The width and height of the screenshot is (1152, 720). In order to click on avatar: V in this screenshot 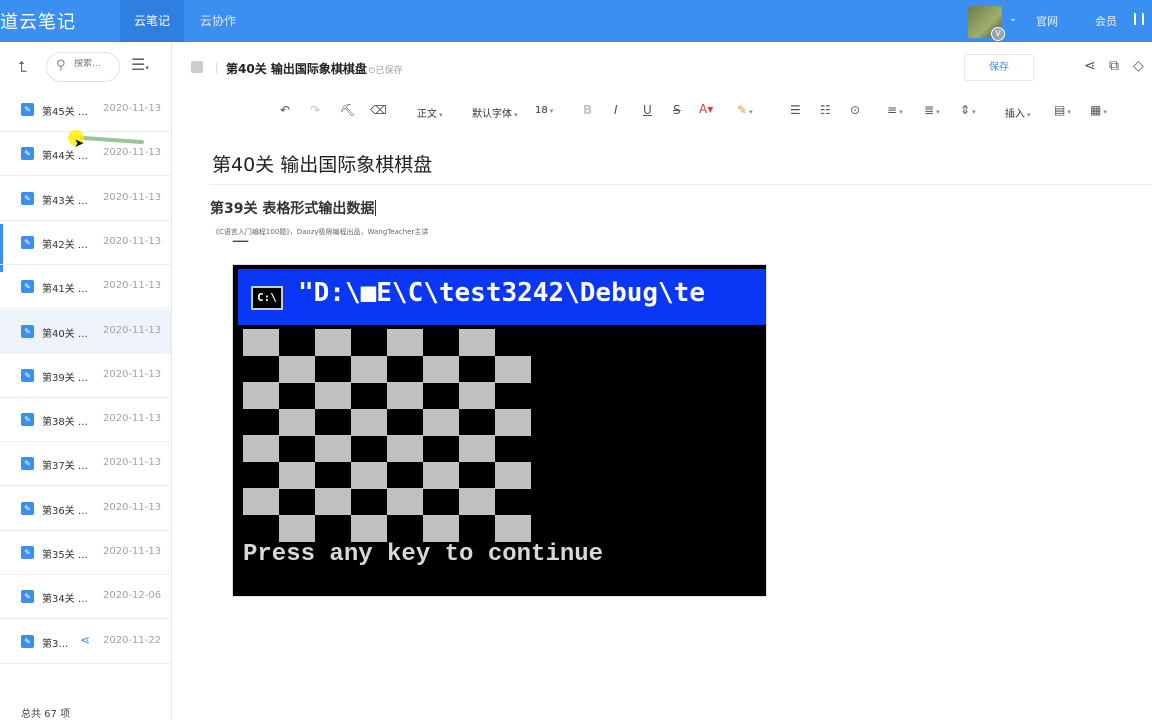, I will do `click(986, 23)`.